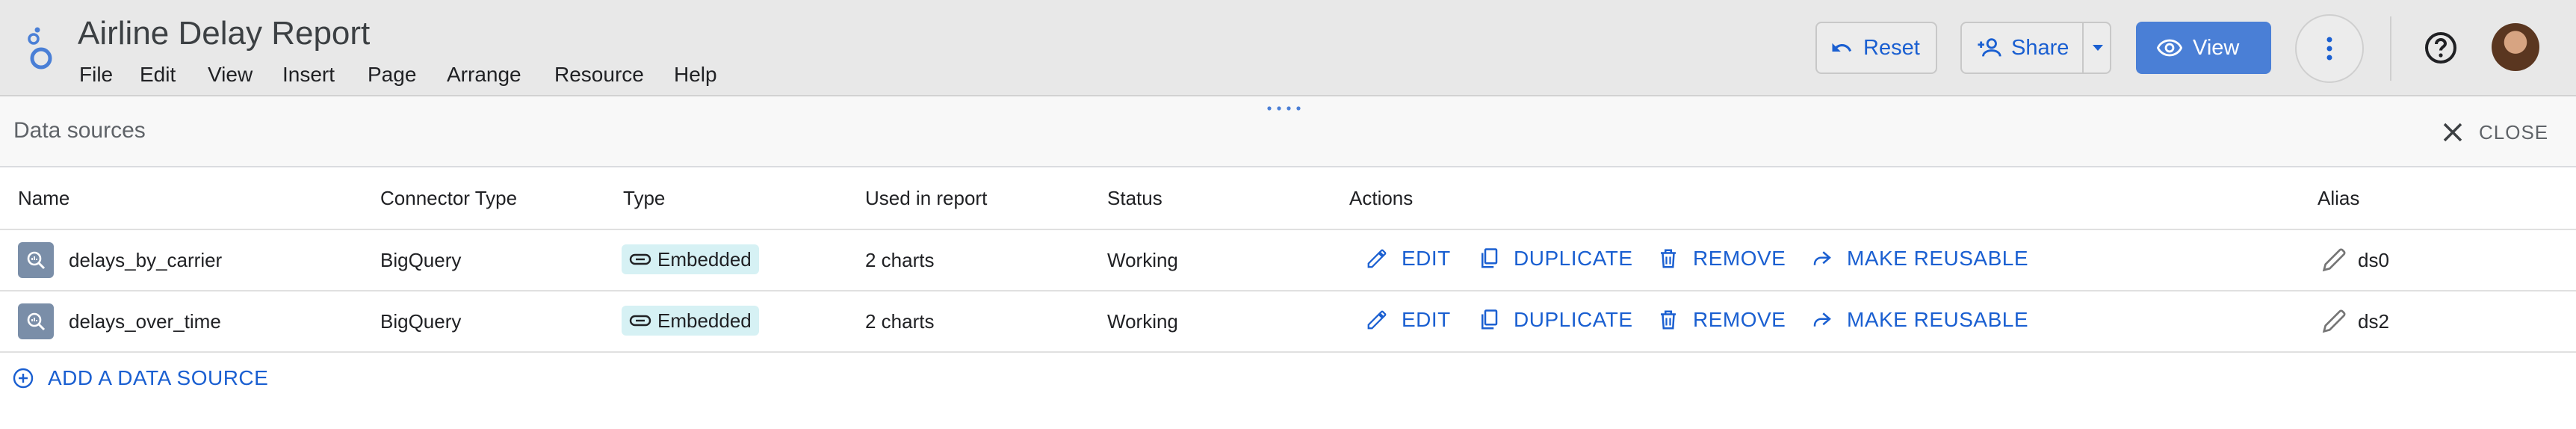 Image resolution: width=2576 pixels, height=429 pixels. I want to click on alias-value: ds0, so click(2373, 259).